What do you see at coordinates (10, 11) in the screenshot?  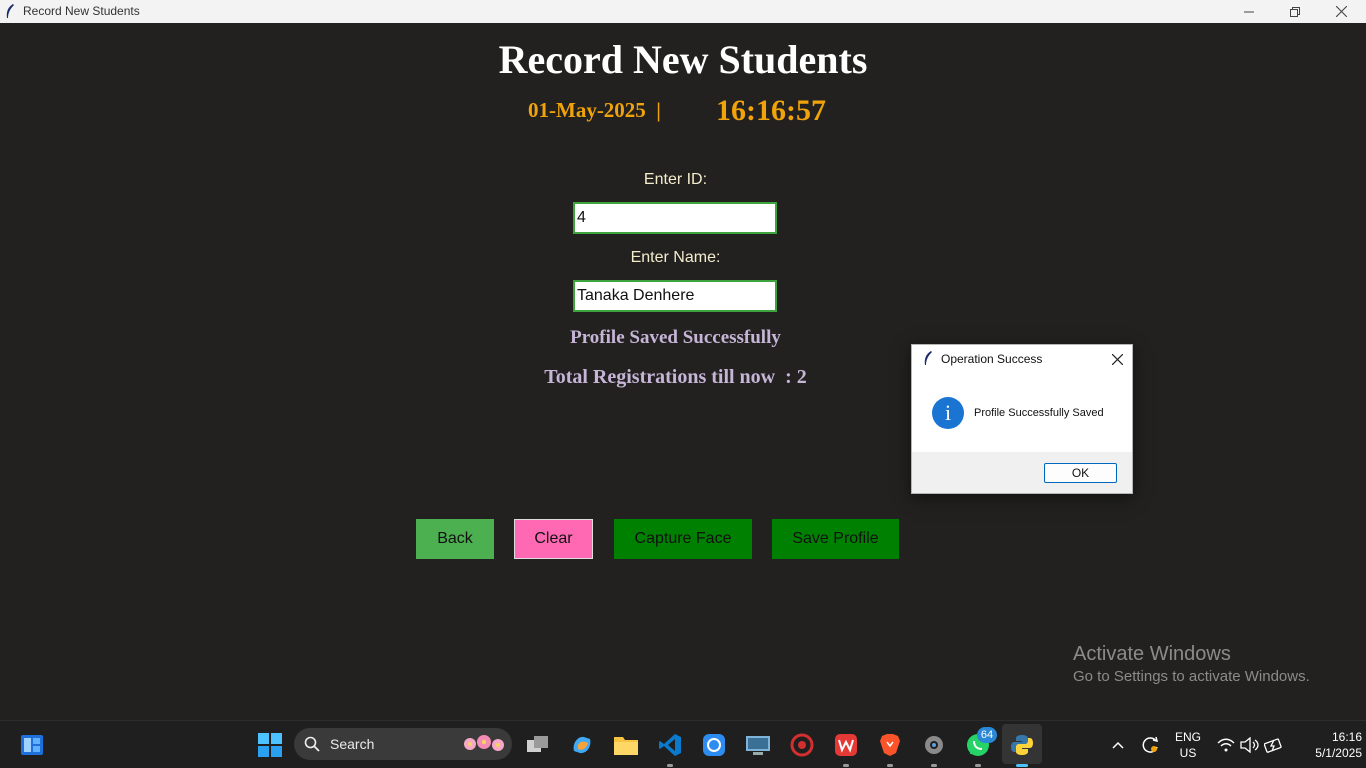 I see `app-feather-icon` at bounding box center [10, 11].